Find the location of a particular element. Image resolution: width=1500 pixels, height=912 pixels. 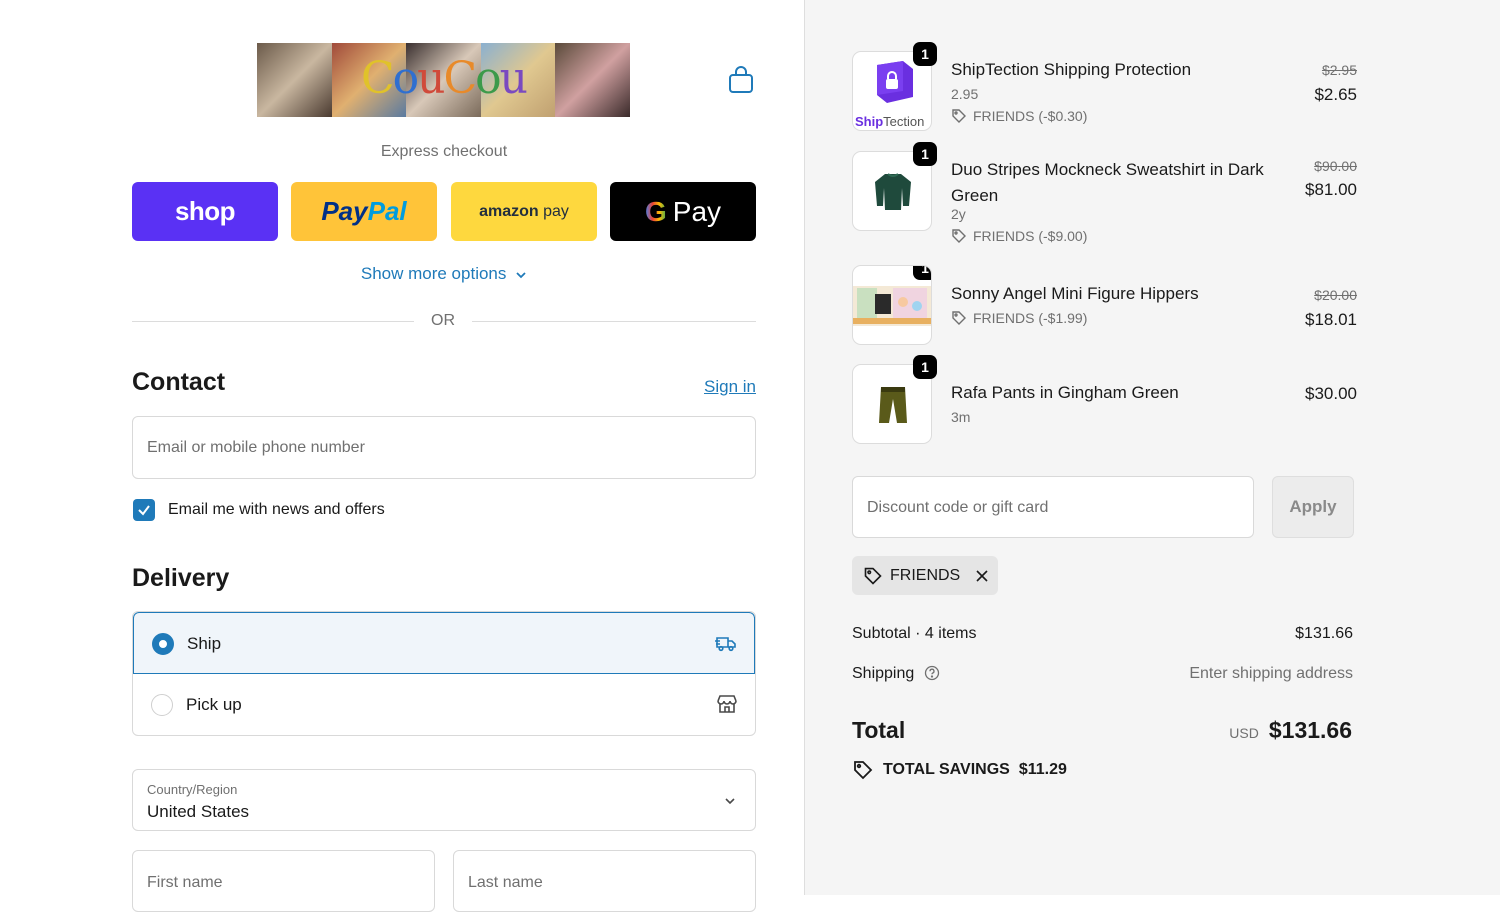

delivery-method-group: Ship Pick up is located at coordinates (444, 673).